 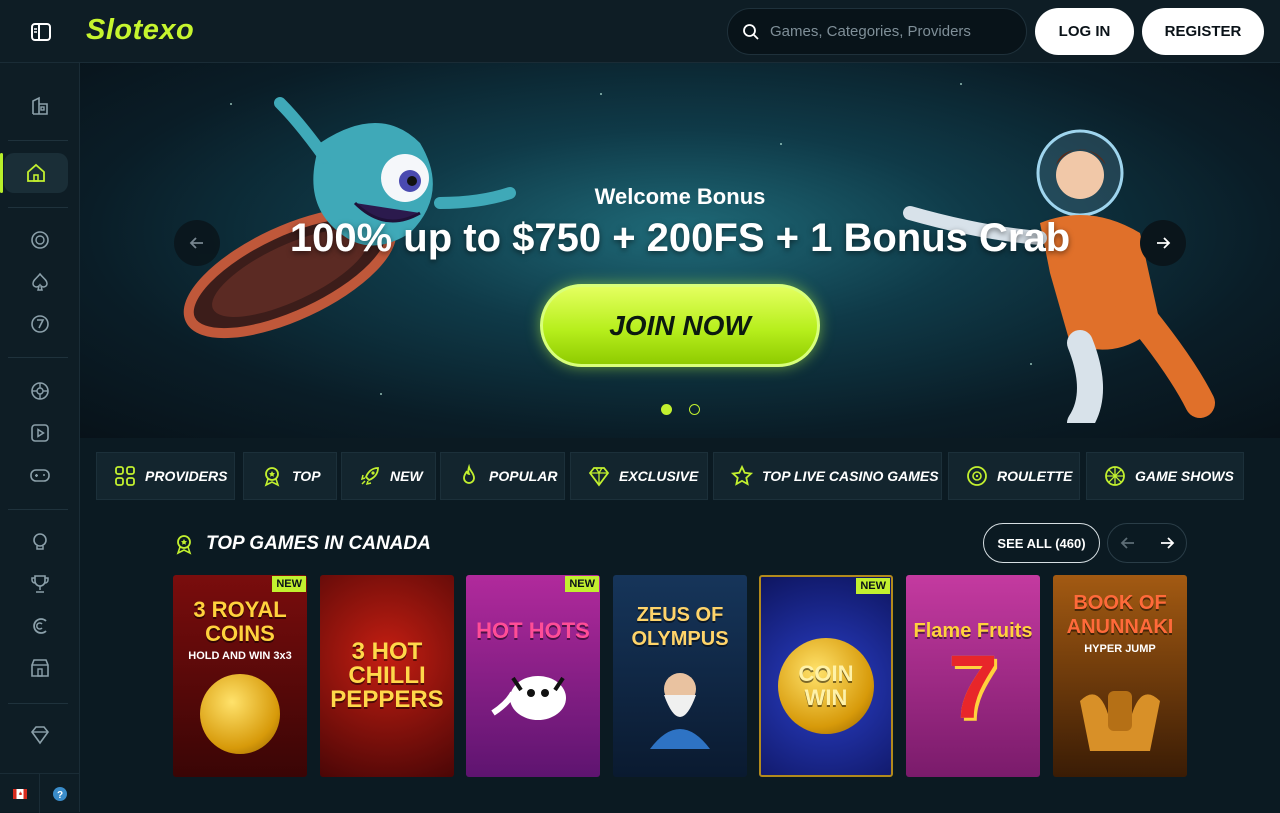 I want to click on coin-artwork: COIN WIN, so click(x=826, y=686).